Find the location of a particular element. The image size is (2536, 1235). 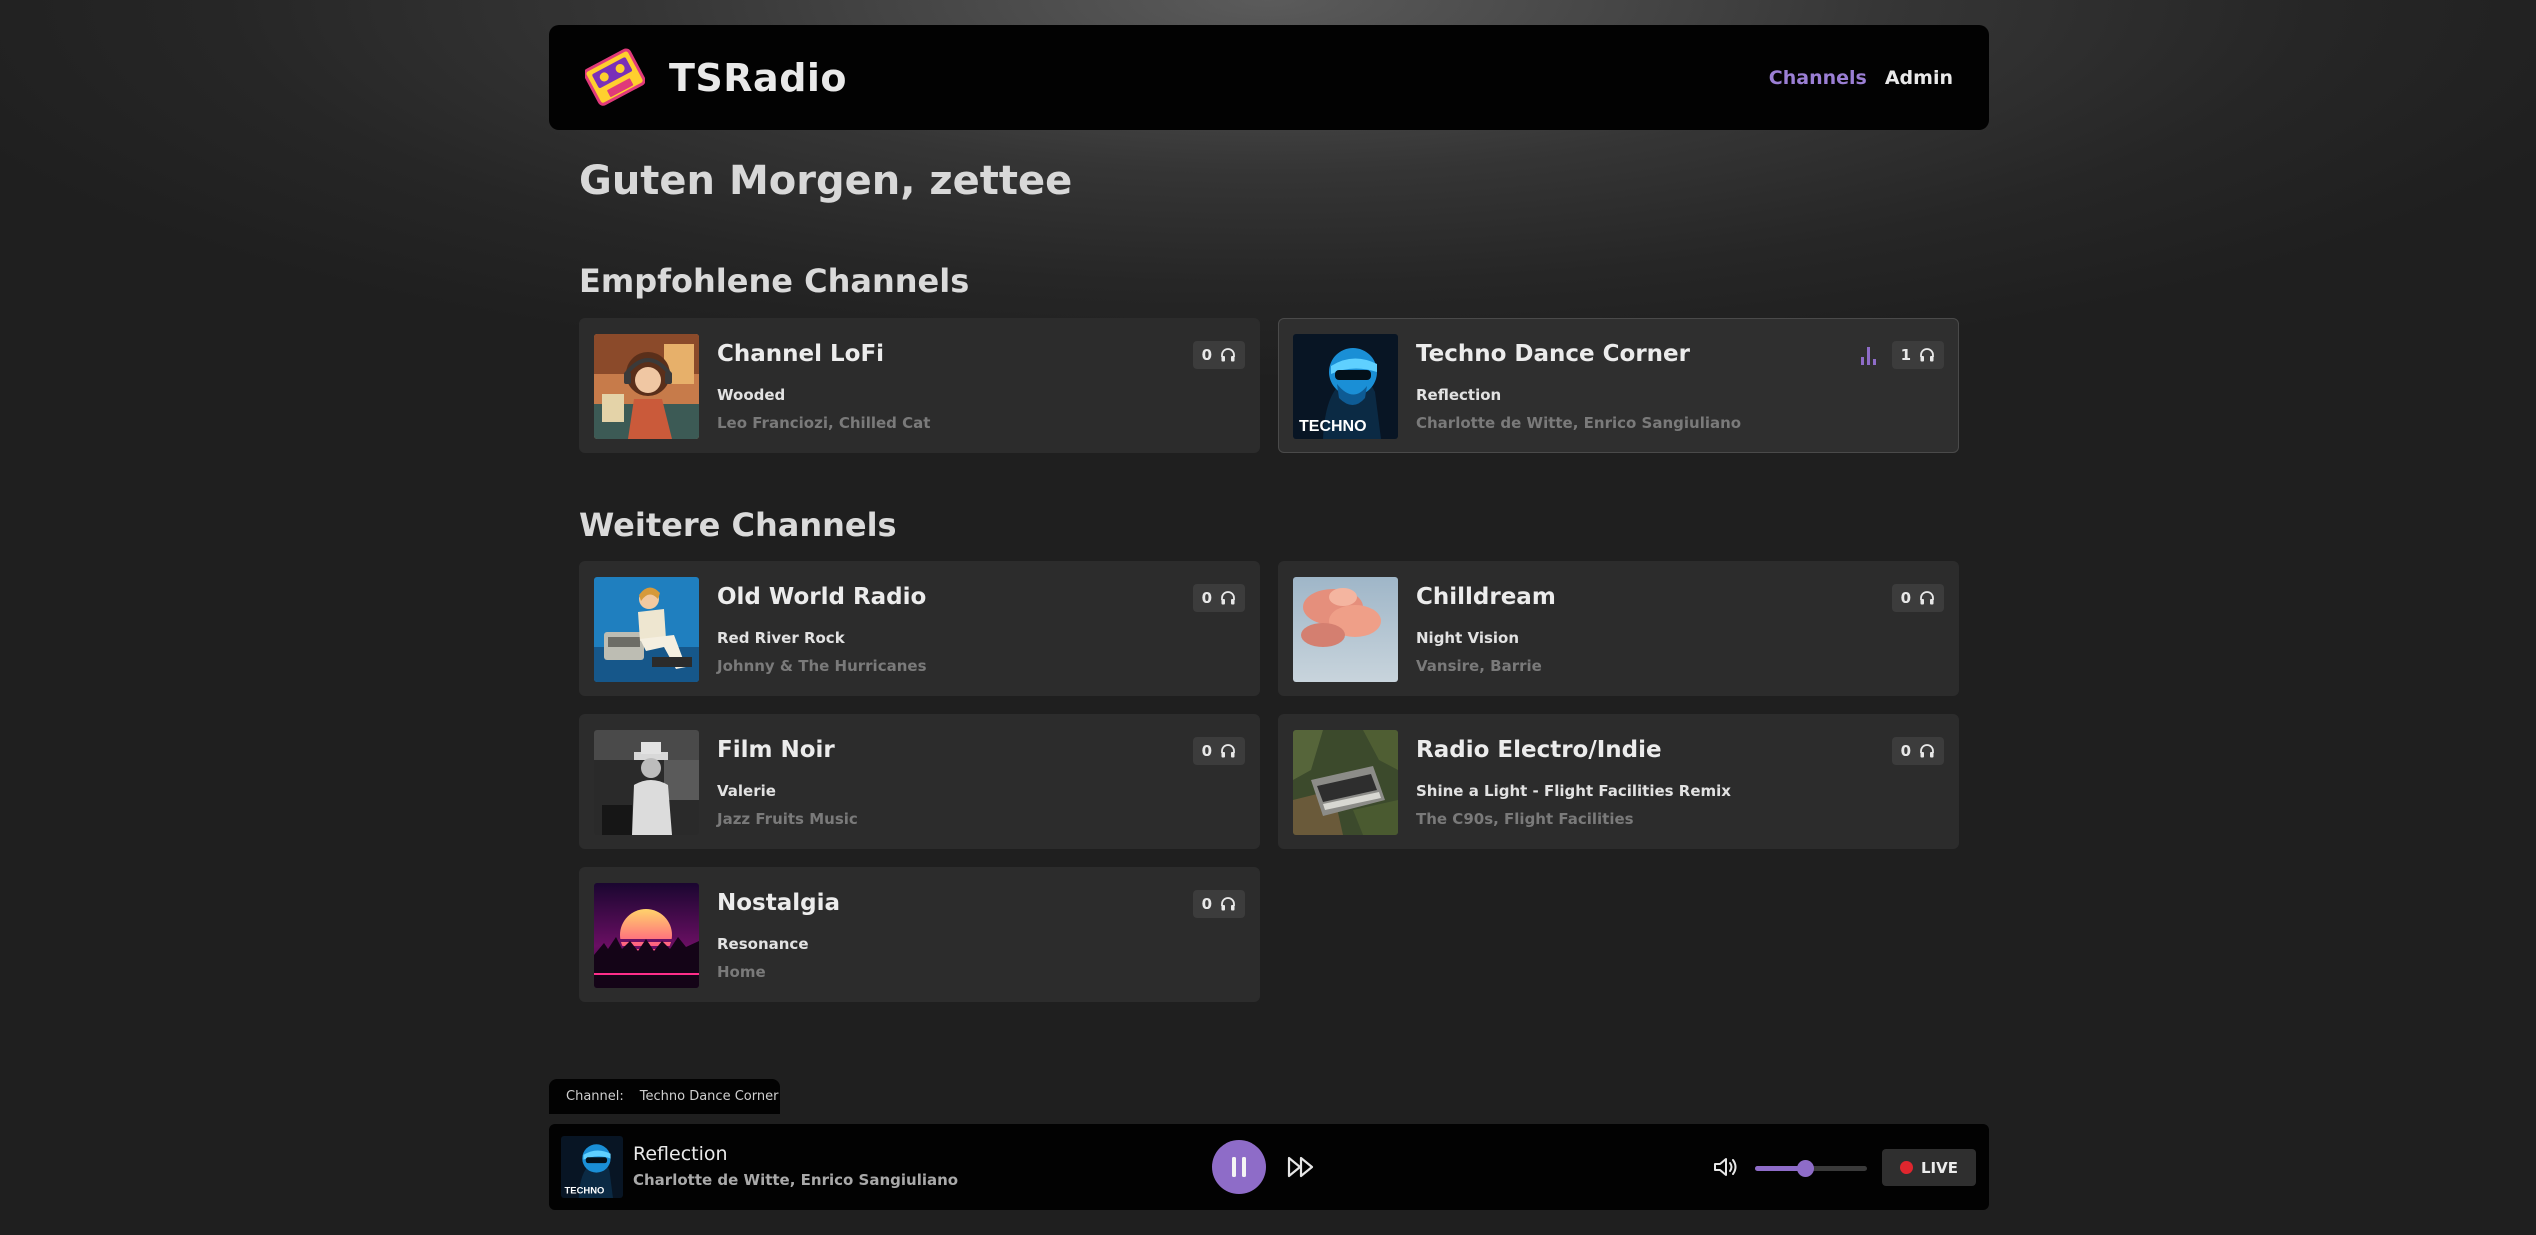

live-button: LIVE is located at coordinates (1929, 1167).